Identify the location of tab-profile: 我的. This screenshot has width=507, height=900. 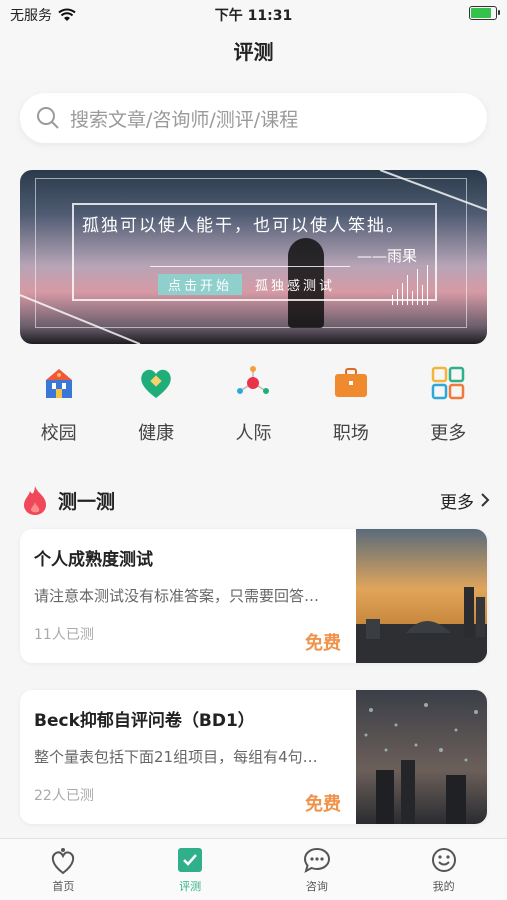
(443, 869).